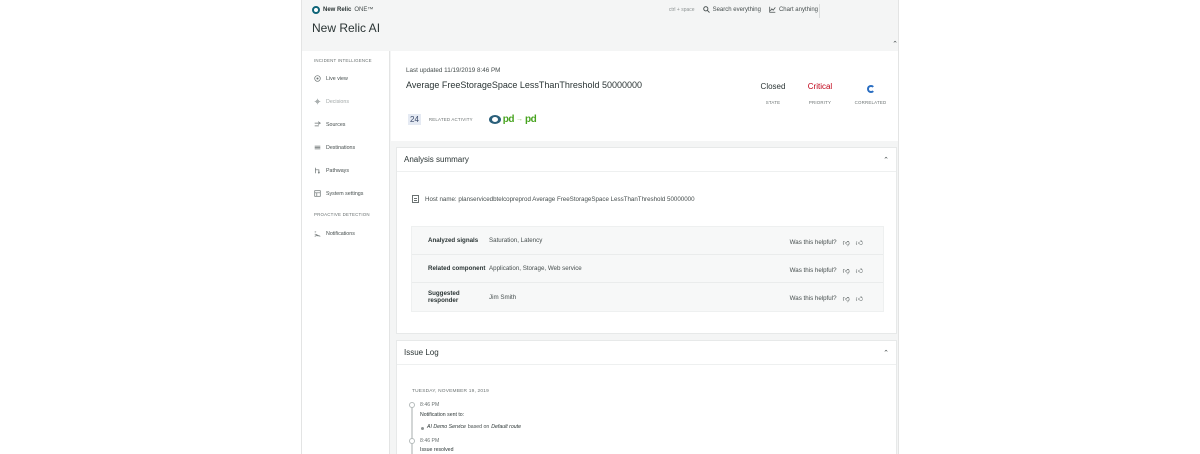 This screenshot has height=454, width=1200. I want to click on sidebar-item-sources: Sources, so click(329, 124).